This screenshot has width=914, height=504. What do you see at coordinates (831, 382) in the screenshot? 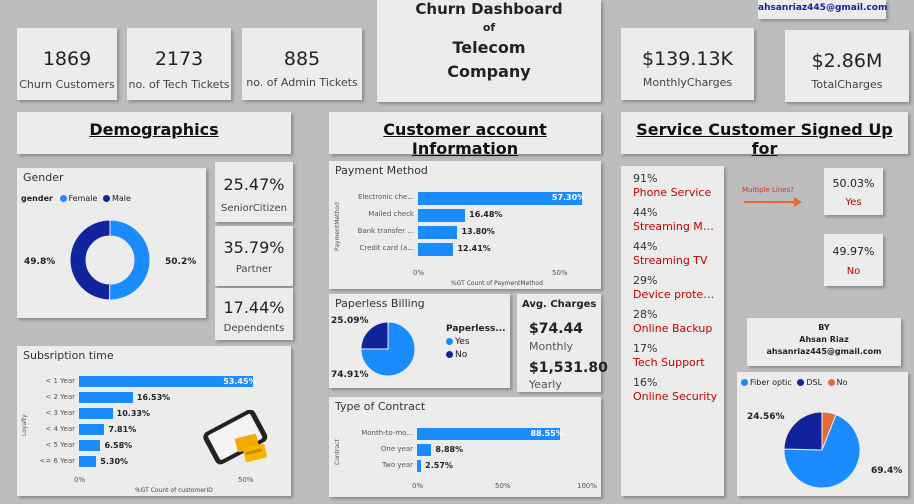
I see `legend-no-dot` at bounding box center [831, 382].